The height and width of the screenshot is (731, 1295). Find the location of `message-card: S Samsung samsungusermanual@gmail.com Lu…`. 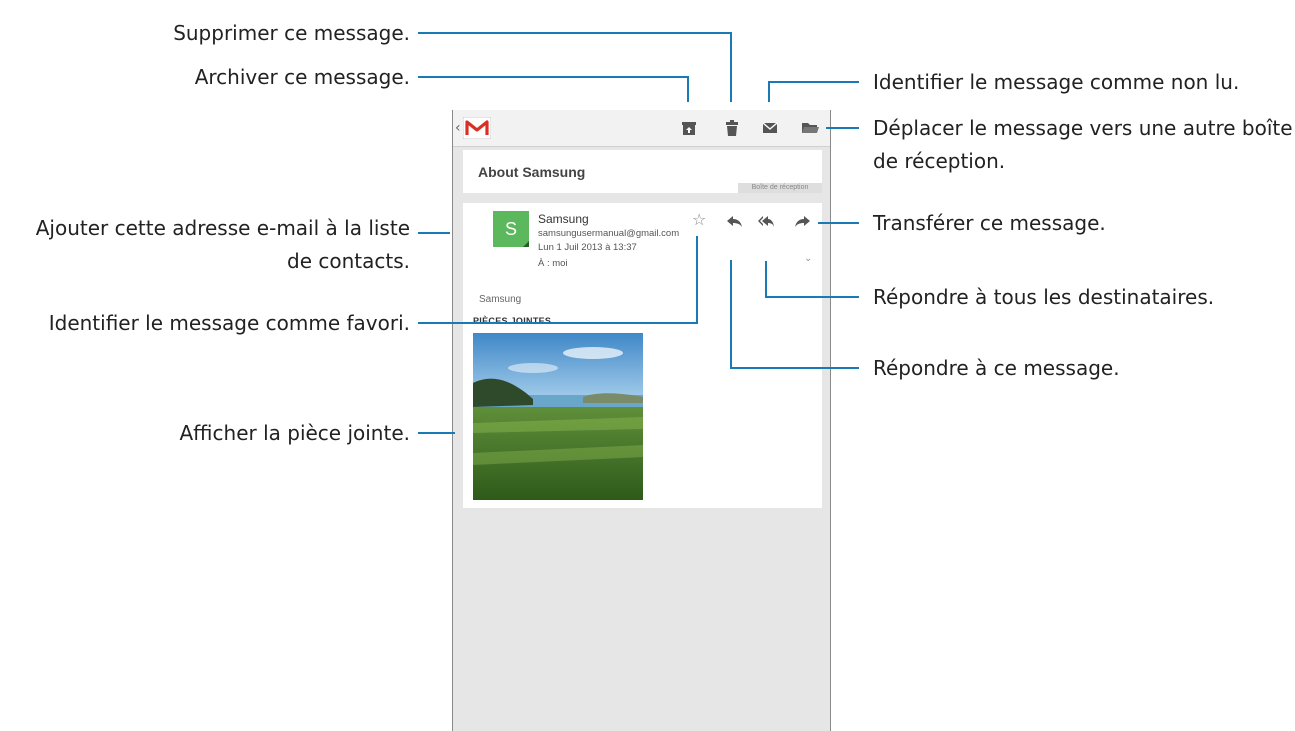

message-card: S Samsung samsungusermanual@gmail.com Lu… is located at coordinates (642, 355).